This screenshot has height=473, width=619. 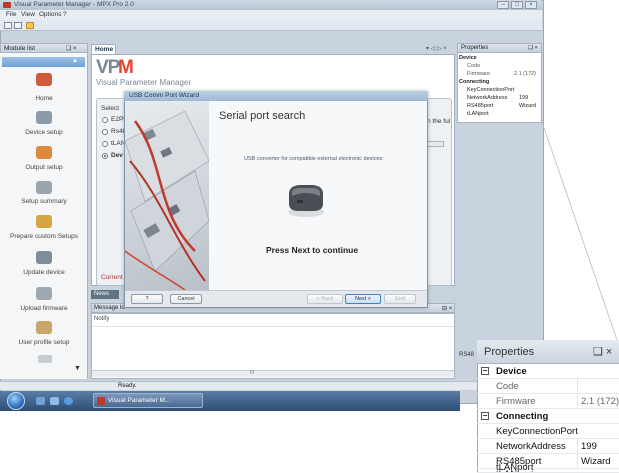 I want to click on dialog-title-bar: USB Comm Port Wizard, so click(x=276, y=96).